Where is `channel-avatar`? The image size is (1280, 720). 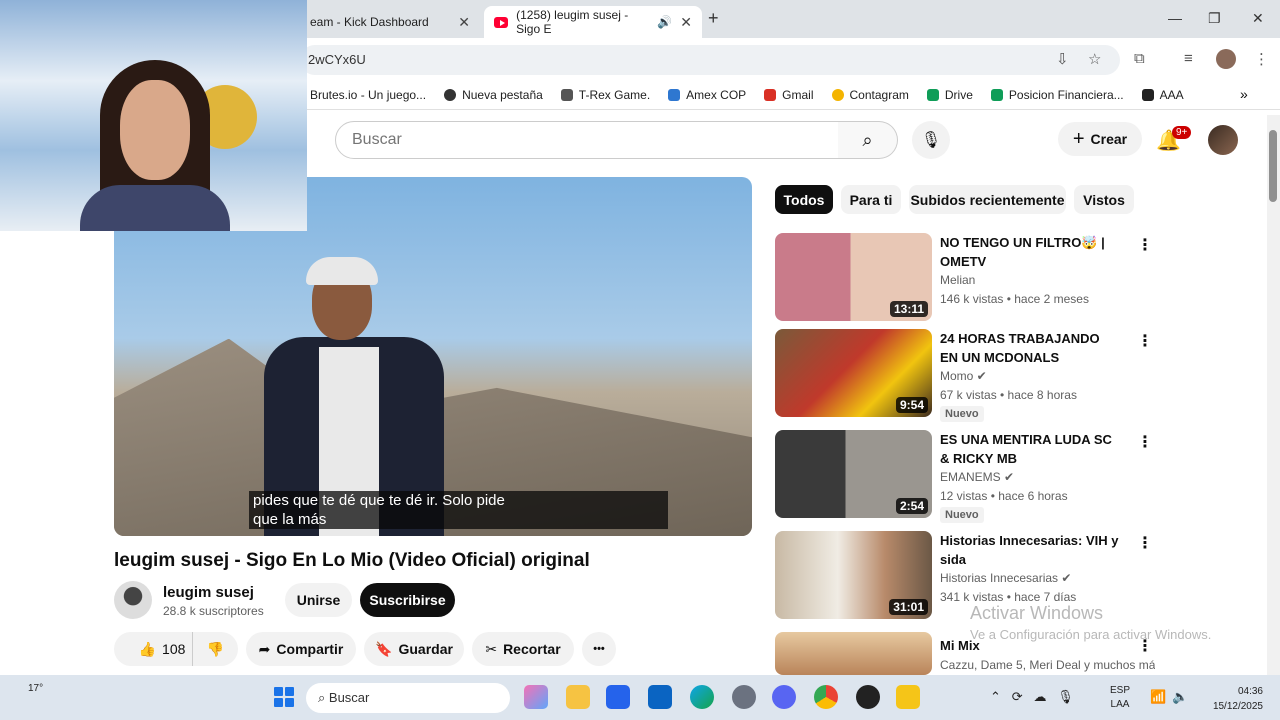 channel-avatar is located at coordinates (133, 600).